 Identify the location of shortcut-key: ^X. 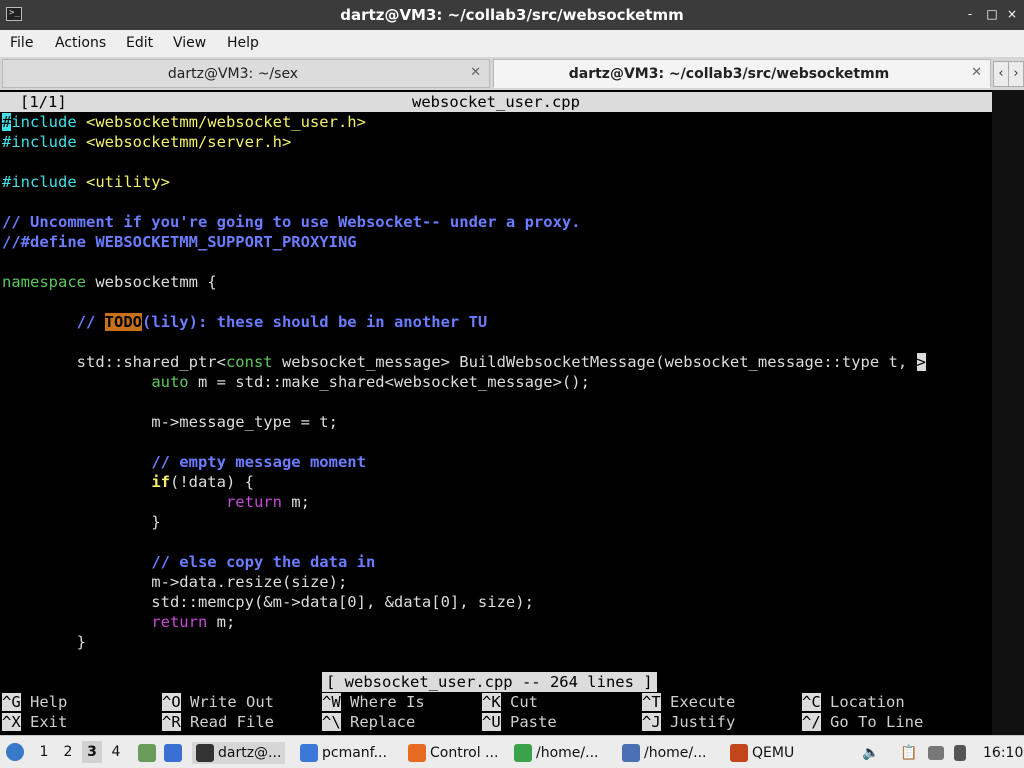
(11, 722).